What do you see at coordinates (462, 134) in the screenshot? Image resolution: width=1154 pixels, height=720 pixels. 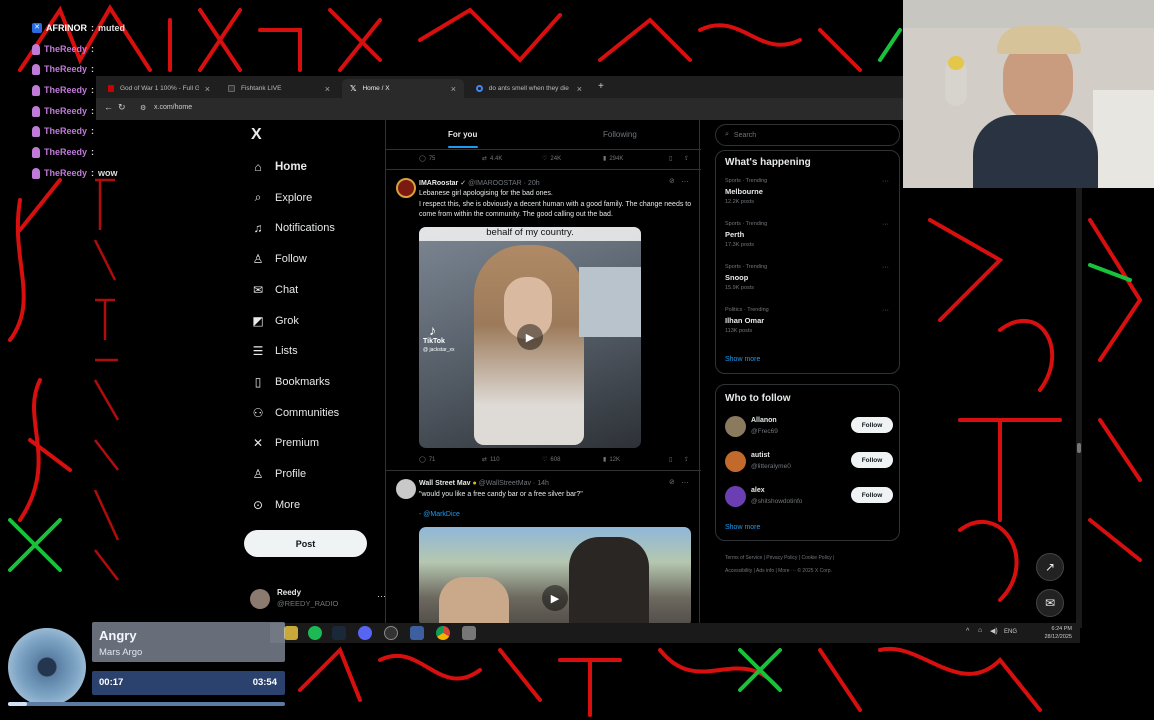 I see `tab-for-you: For you` at bounding box center [462, 134].